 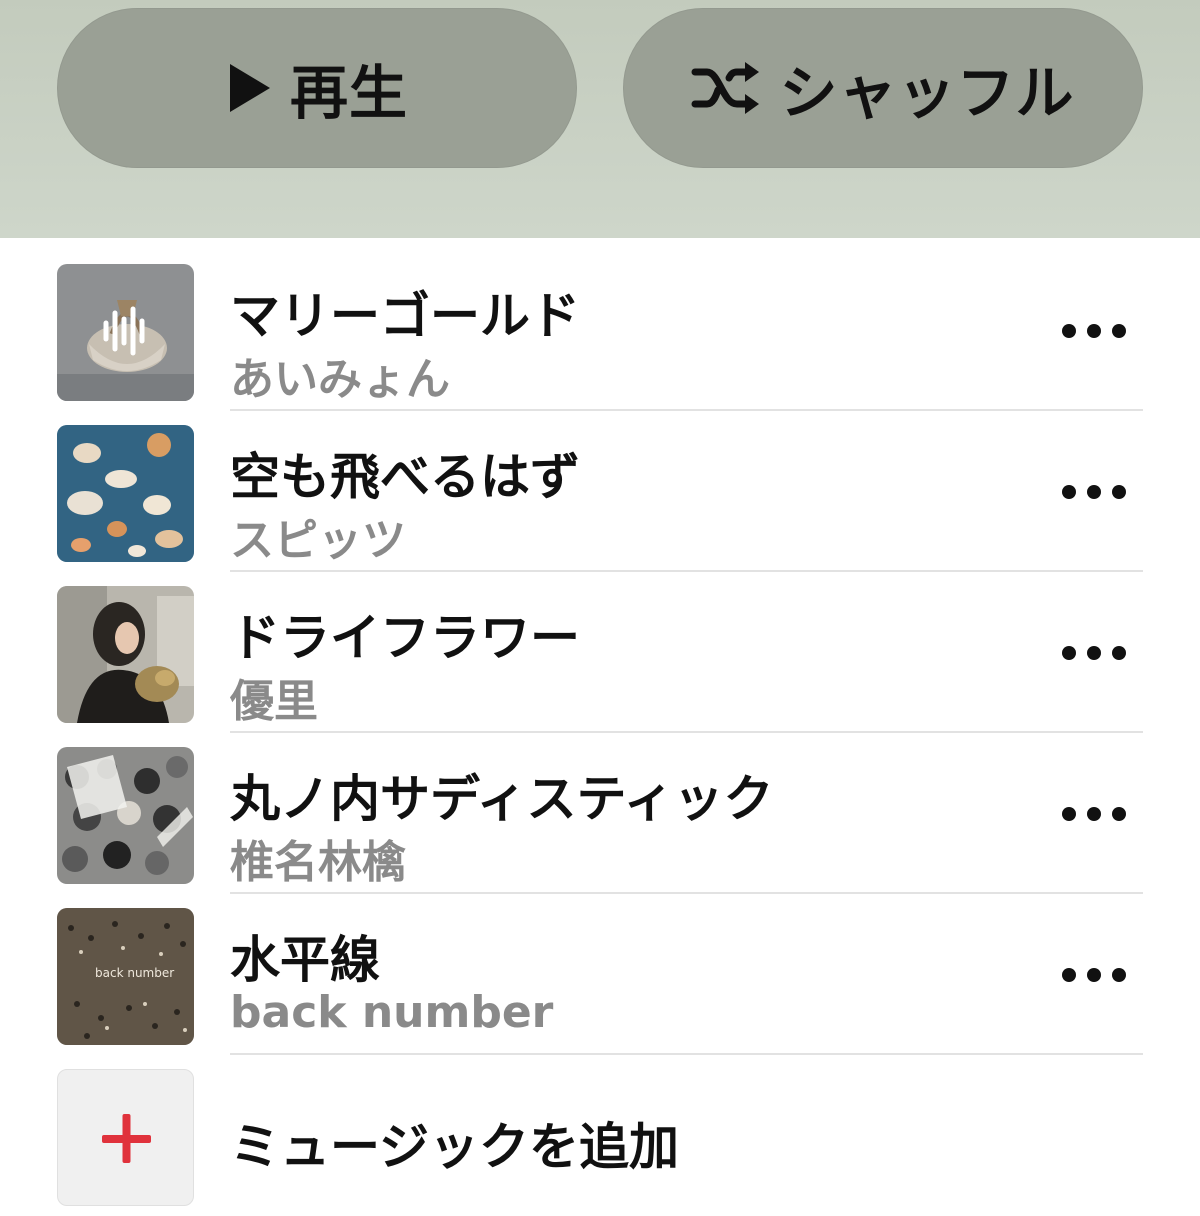 What do you see at coordinates (135, 973) in the screenshot?
I see `album-cover-text: back number` at bounding box center [135, 973].